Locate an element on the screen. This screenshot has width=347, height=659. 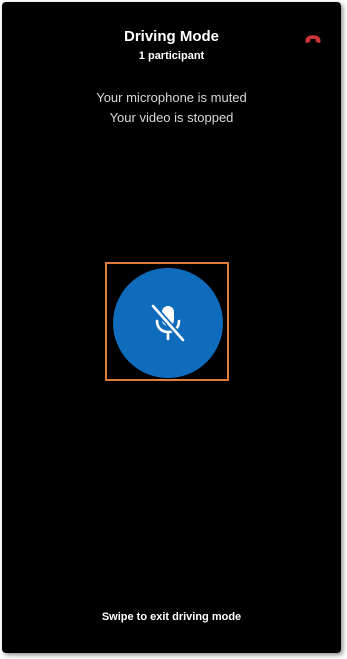
hang-up-button is located at coordinates (313, 38).